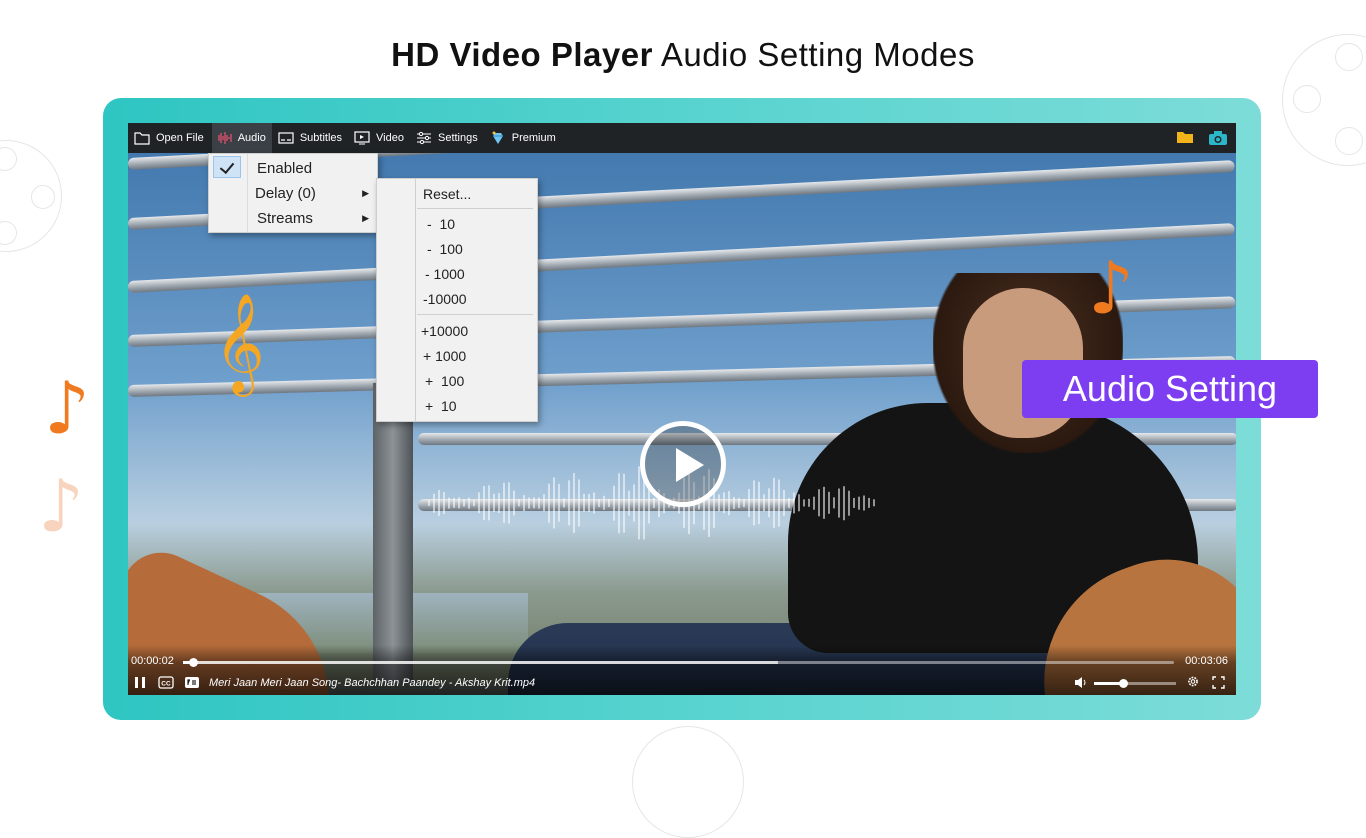 This screenshot has width=1366, height=838. I want to click on diamond-icon, so click(497, 137).